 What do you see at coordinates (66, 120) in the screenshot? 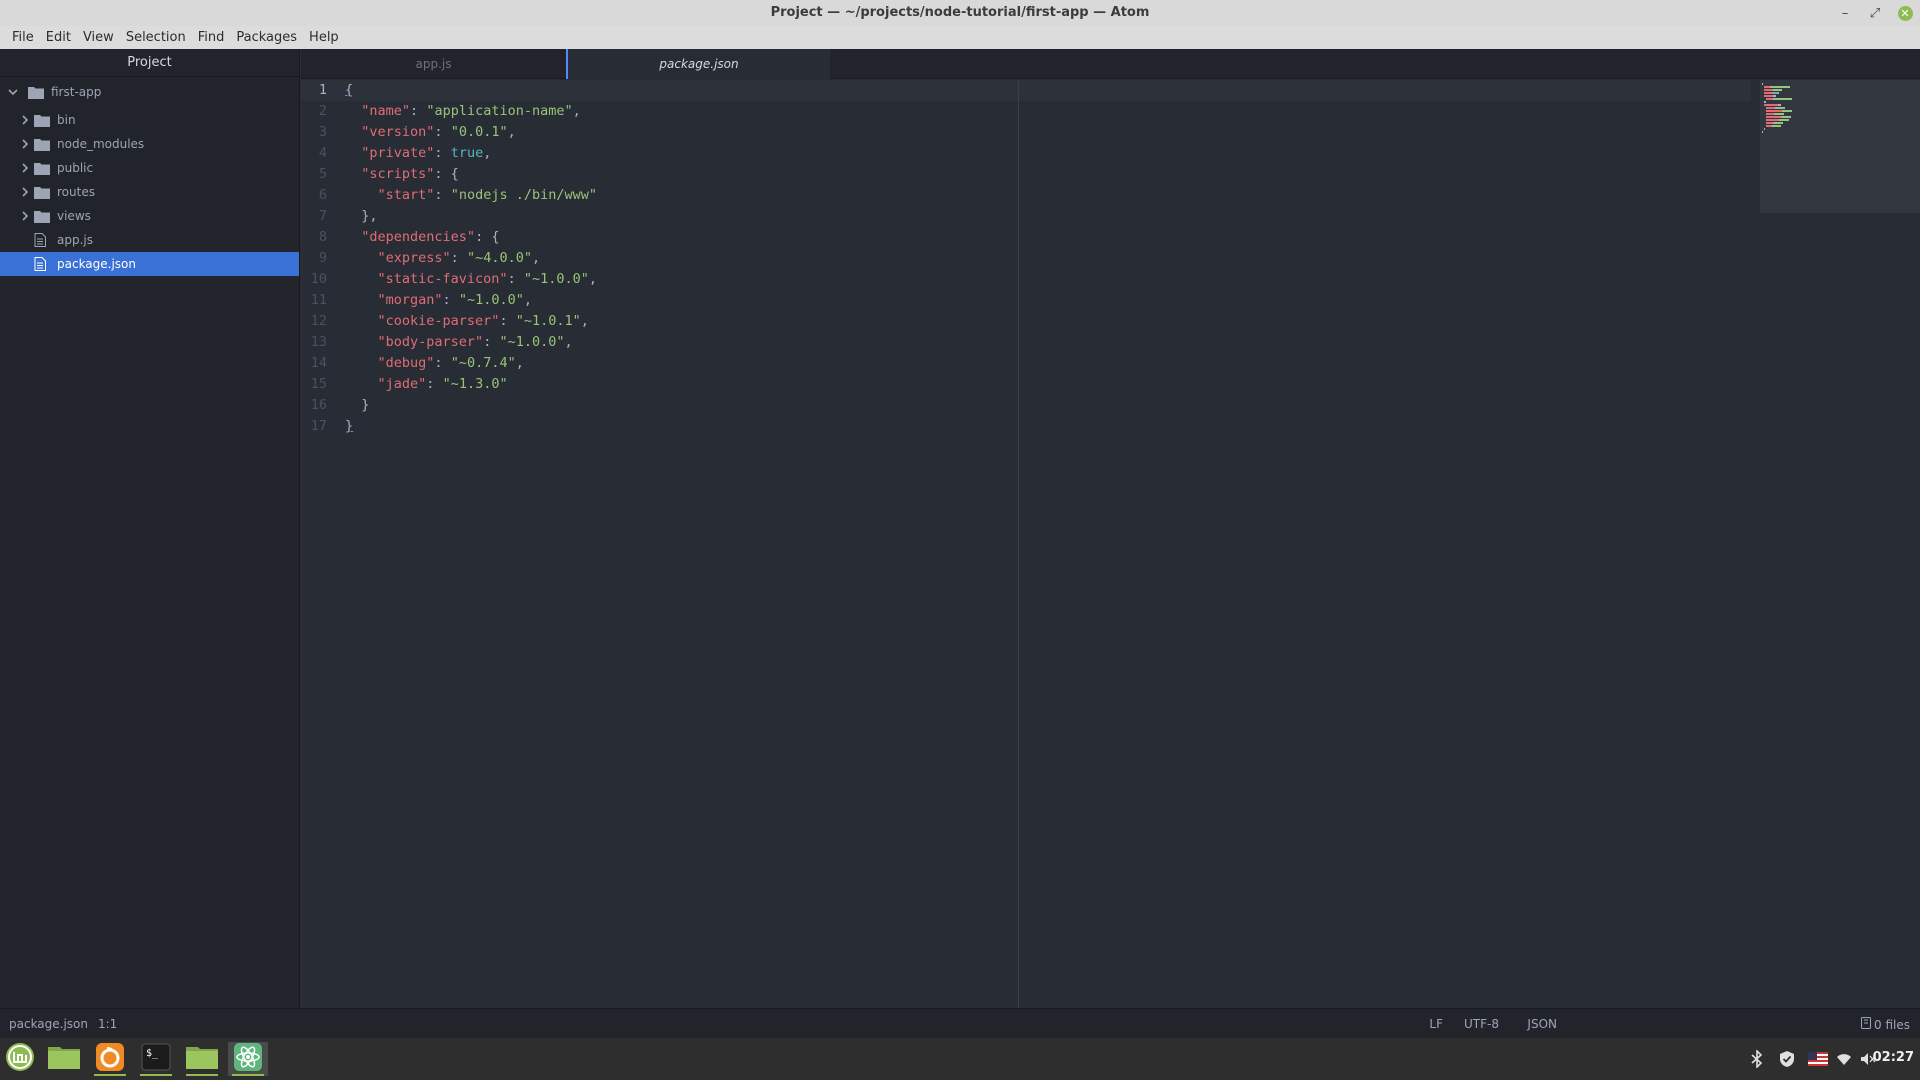
I see `tree-item-label: bin` at bounding box center [66, 120].